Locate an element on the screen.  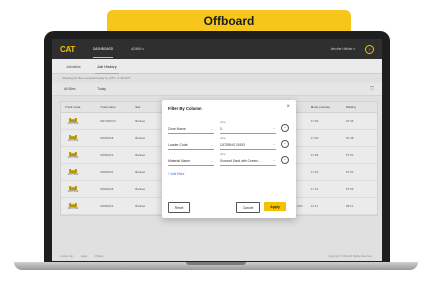
column-select: Material Name ⌄ is located at coordinates (191, 161).